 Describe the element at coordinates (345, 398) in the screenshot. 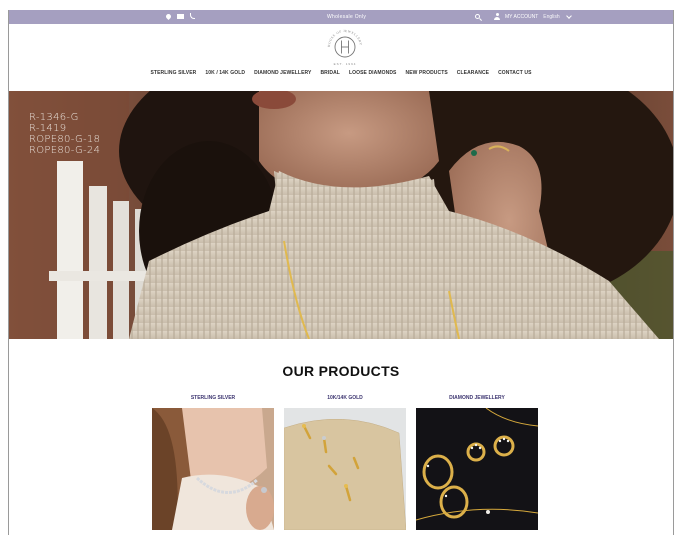

I see `category-label-gold: 10K/14K GOLD` at that location.